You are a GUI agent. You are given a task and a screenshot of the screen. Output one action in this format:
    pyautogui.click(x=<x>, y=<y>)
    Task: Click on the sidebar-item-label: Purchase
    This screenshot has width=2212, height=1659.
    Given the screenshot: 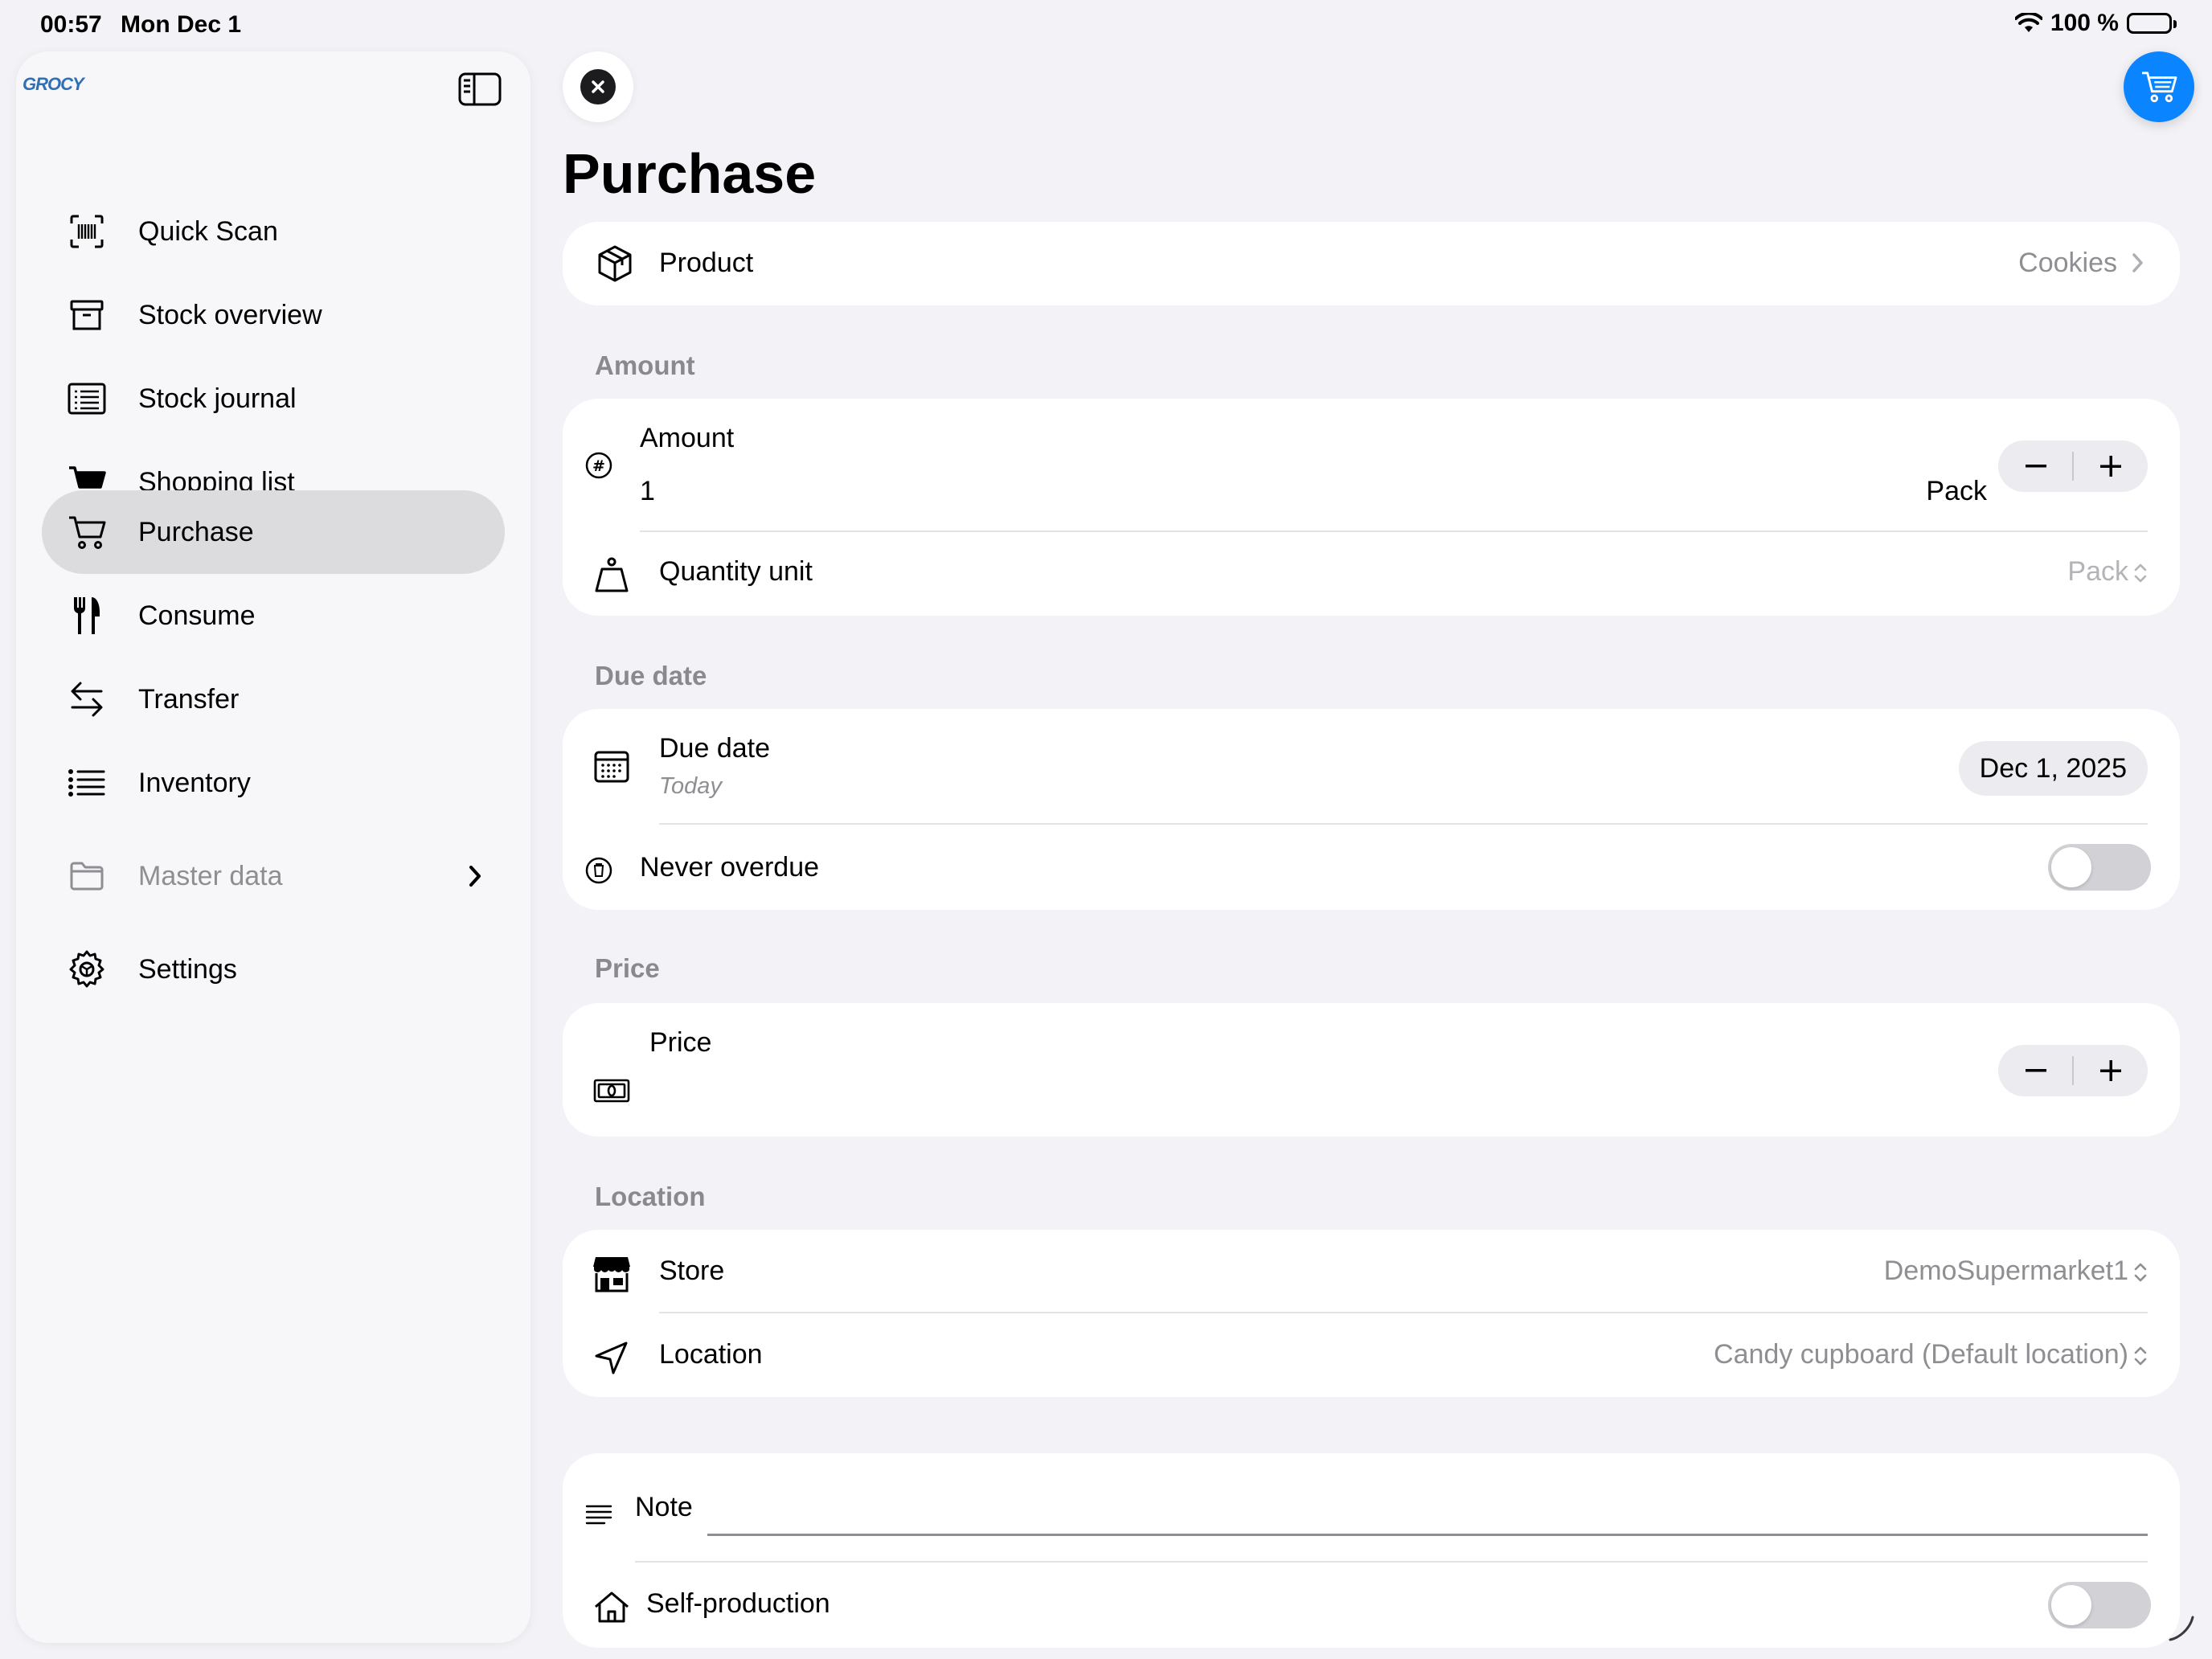 What is the action you would take?
    pyautogui.click(x=196, y=531)
    